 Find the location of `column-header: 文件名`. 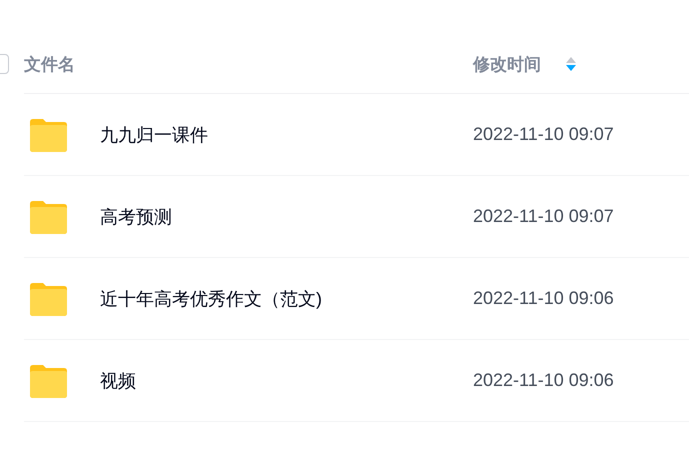

column-header: 文件名 is located at coordinates (248, 64).